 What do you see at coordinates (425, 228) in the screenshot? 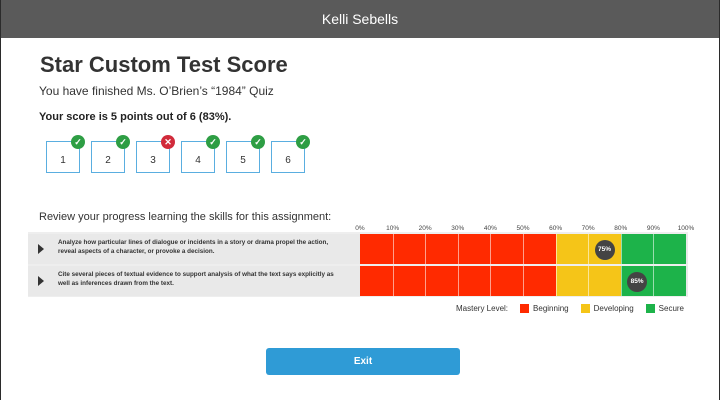
I see `scale-label: 20%` at bounding box center [425, 228].